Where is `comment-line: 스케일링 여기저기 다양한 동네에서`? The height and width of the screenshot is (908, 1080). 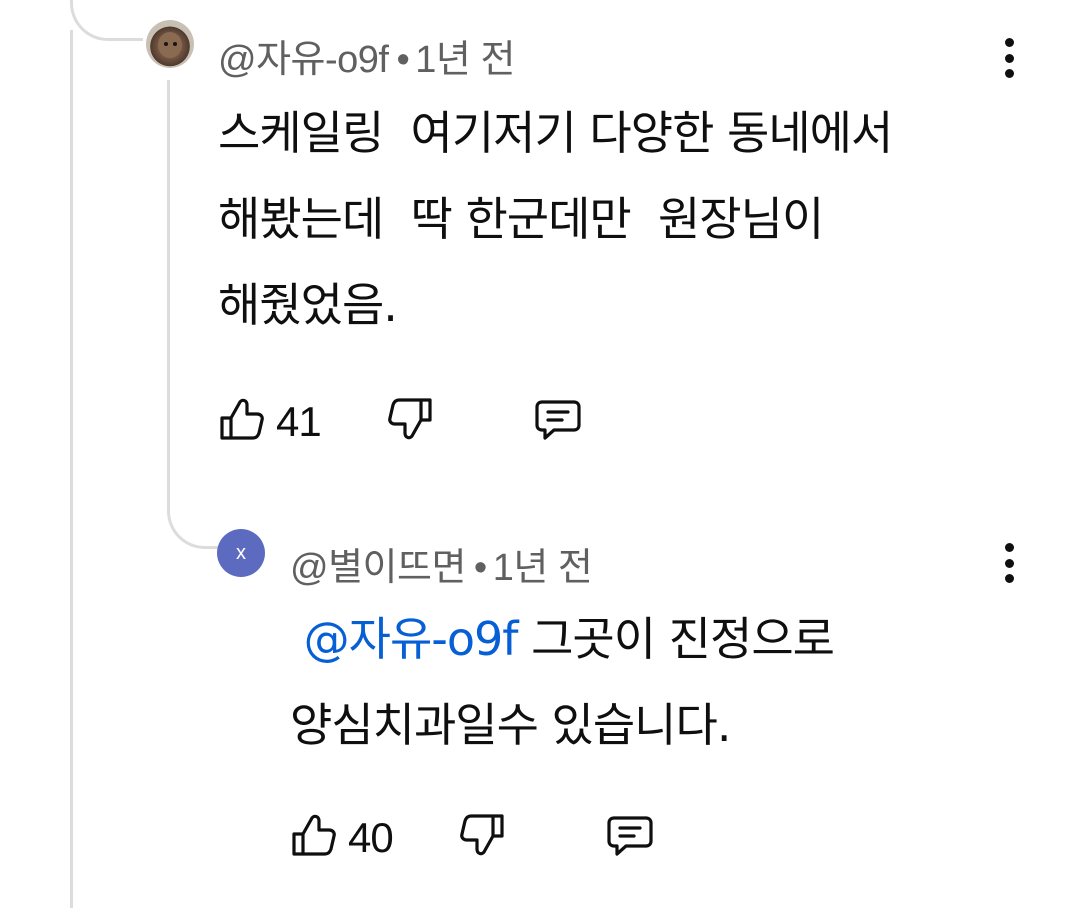 comment-line: 스케일링 여기저기 다양한 동네에서 is located at coordinates (555, 133).